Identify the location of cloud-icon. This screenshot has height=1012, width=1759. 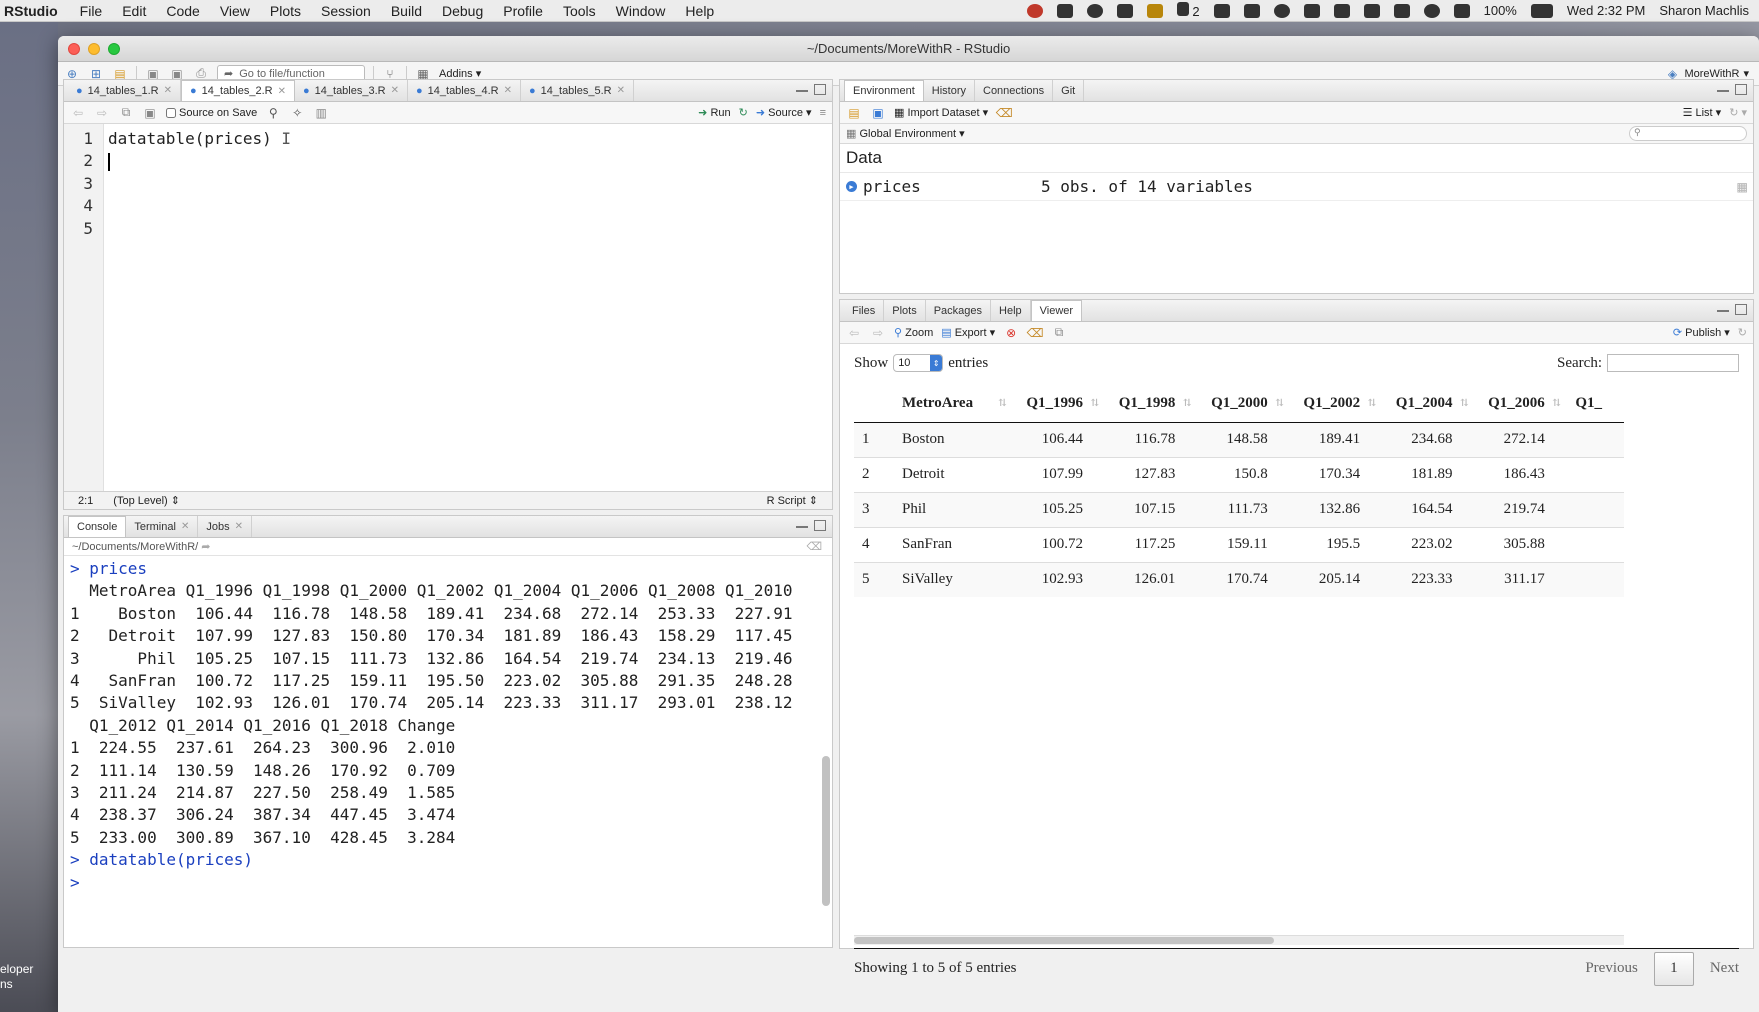
(1064, 10).